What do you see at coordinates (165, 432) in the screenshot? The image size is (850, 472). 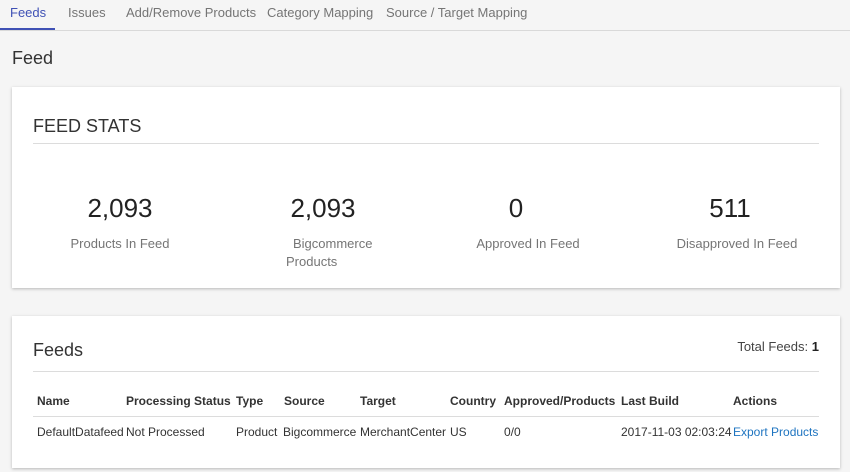 I see `cell-processing-status: Not Processed` at bounding box center [165, 432].